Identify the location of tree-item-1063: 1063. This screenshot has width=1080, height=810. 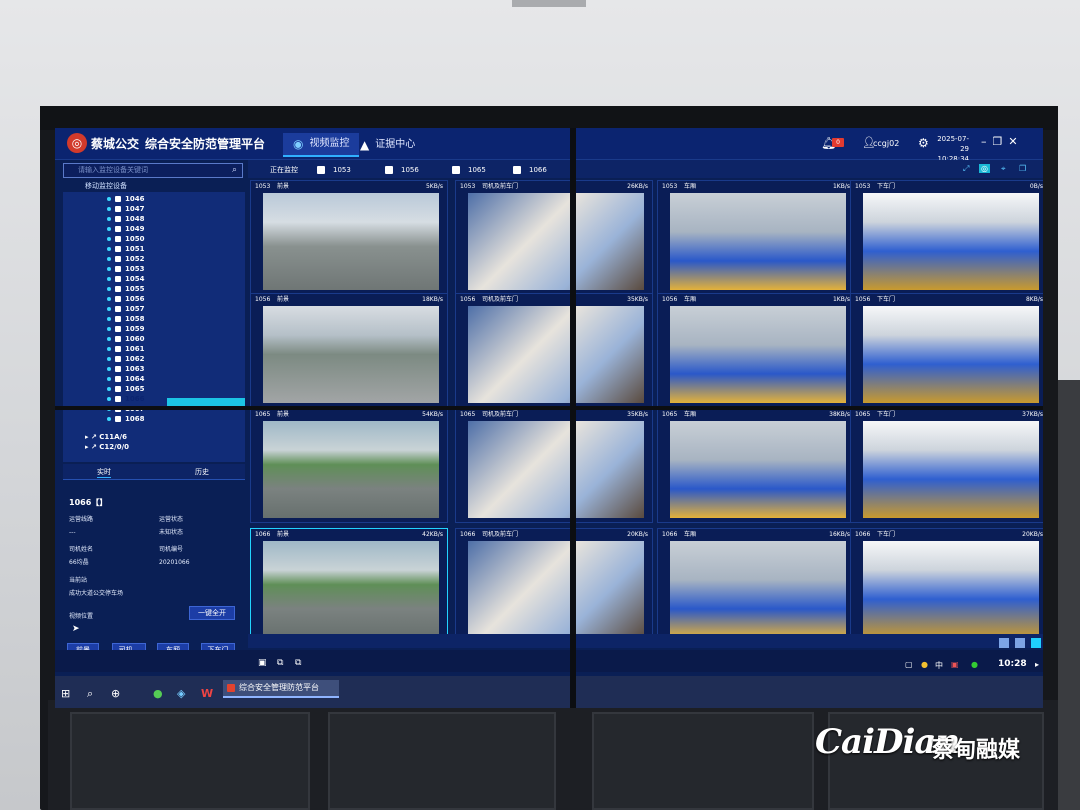
(125, 369).